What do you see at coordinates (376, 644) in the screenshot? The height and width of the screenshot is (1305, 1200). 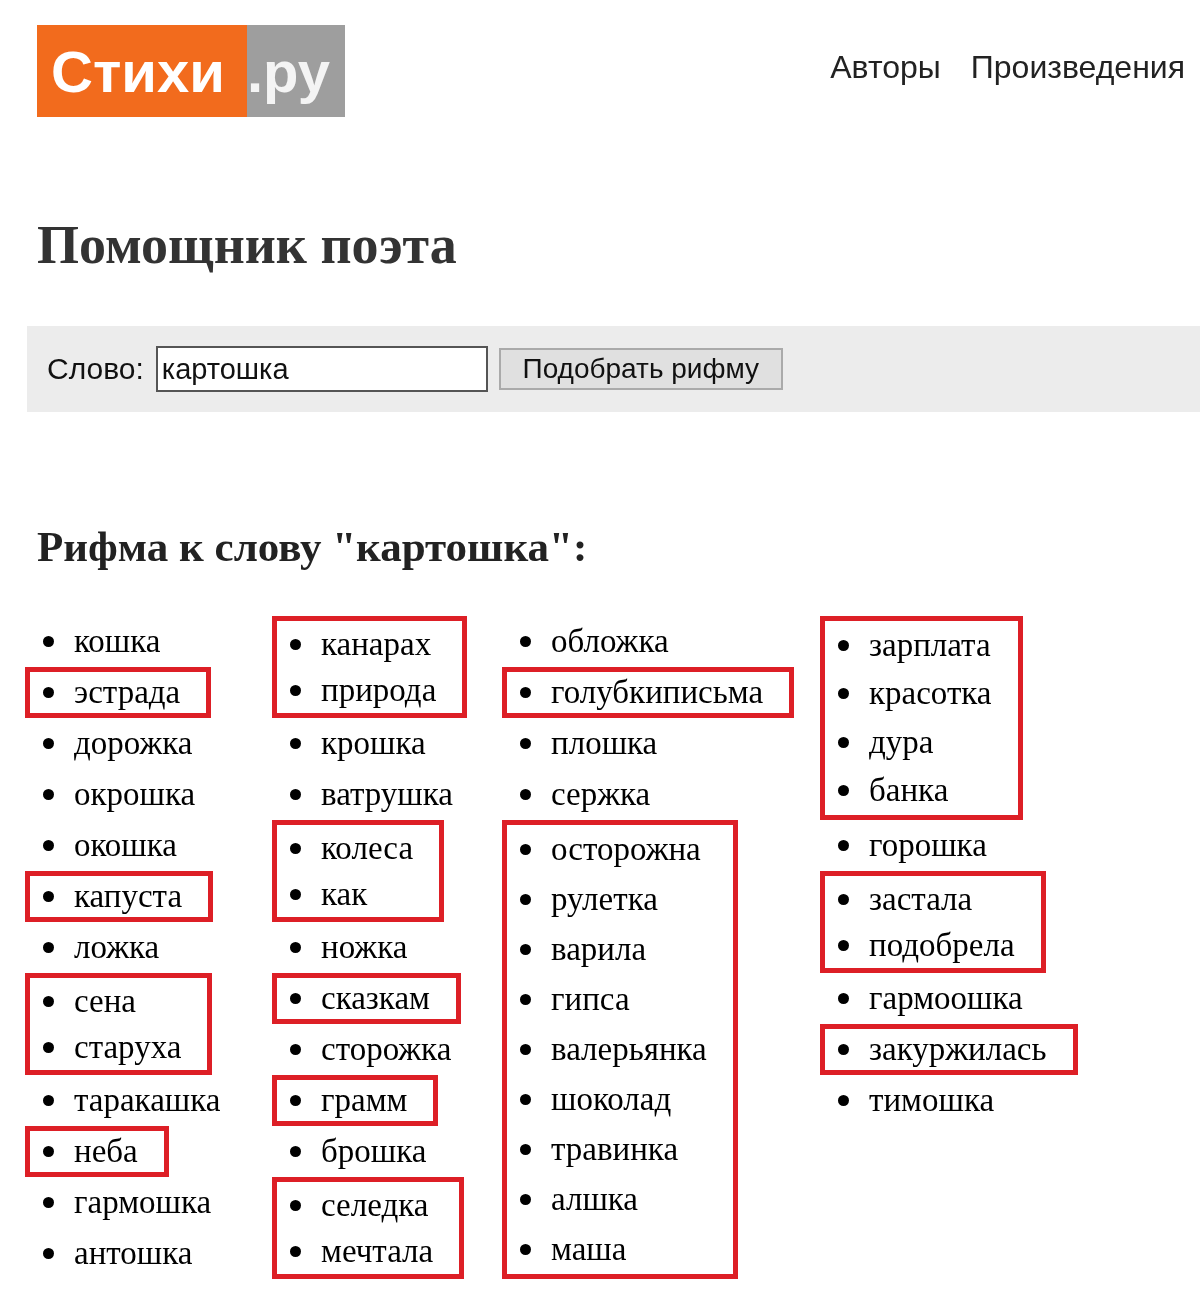 I see `rhyme-word: канарах` at bounding box center [376, 644].